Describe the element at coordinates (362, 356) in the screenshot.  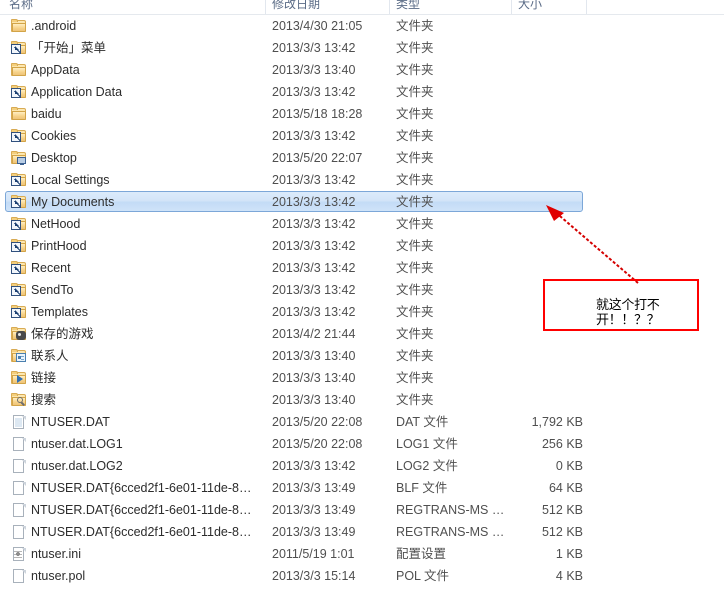
I see `table-row: 联系人 2013/3/3 13:40 文件夹` at that location.